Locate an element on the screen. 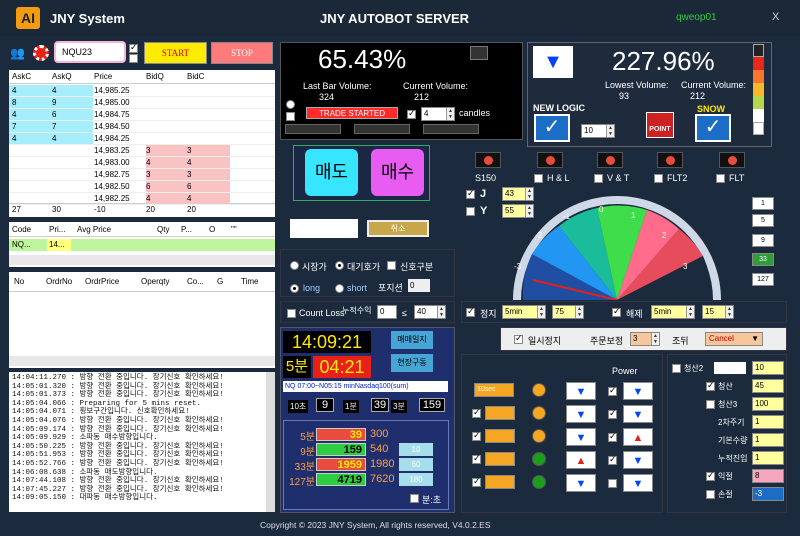 The width and height of the screenshot is (800, 536). gauge-level-box: 1 is located at coordinates (763, 203).